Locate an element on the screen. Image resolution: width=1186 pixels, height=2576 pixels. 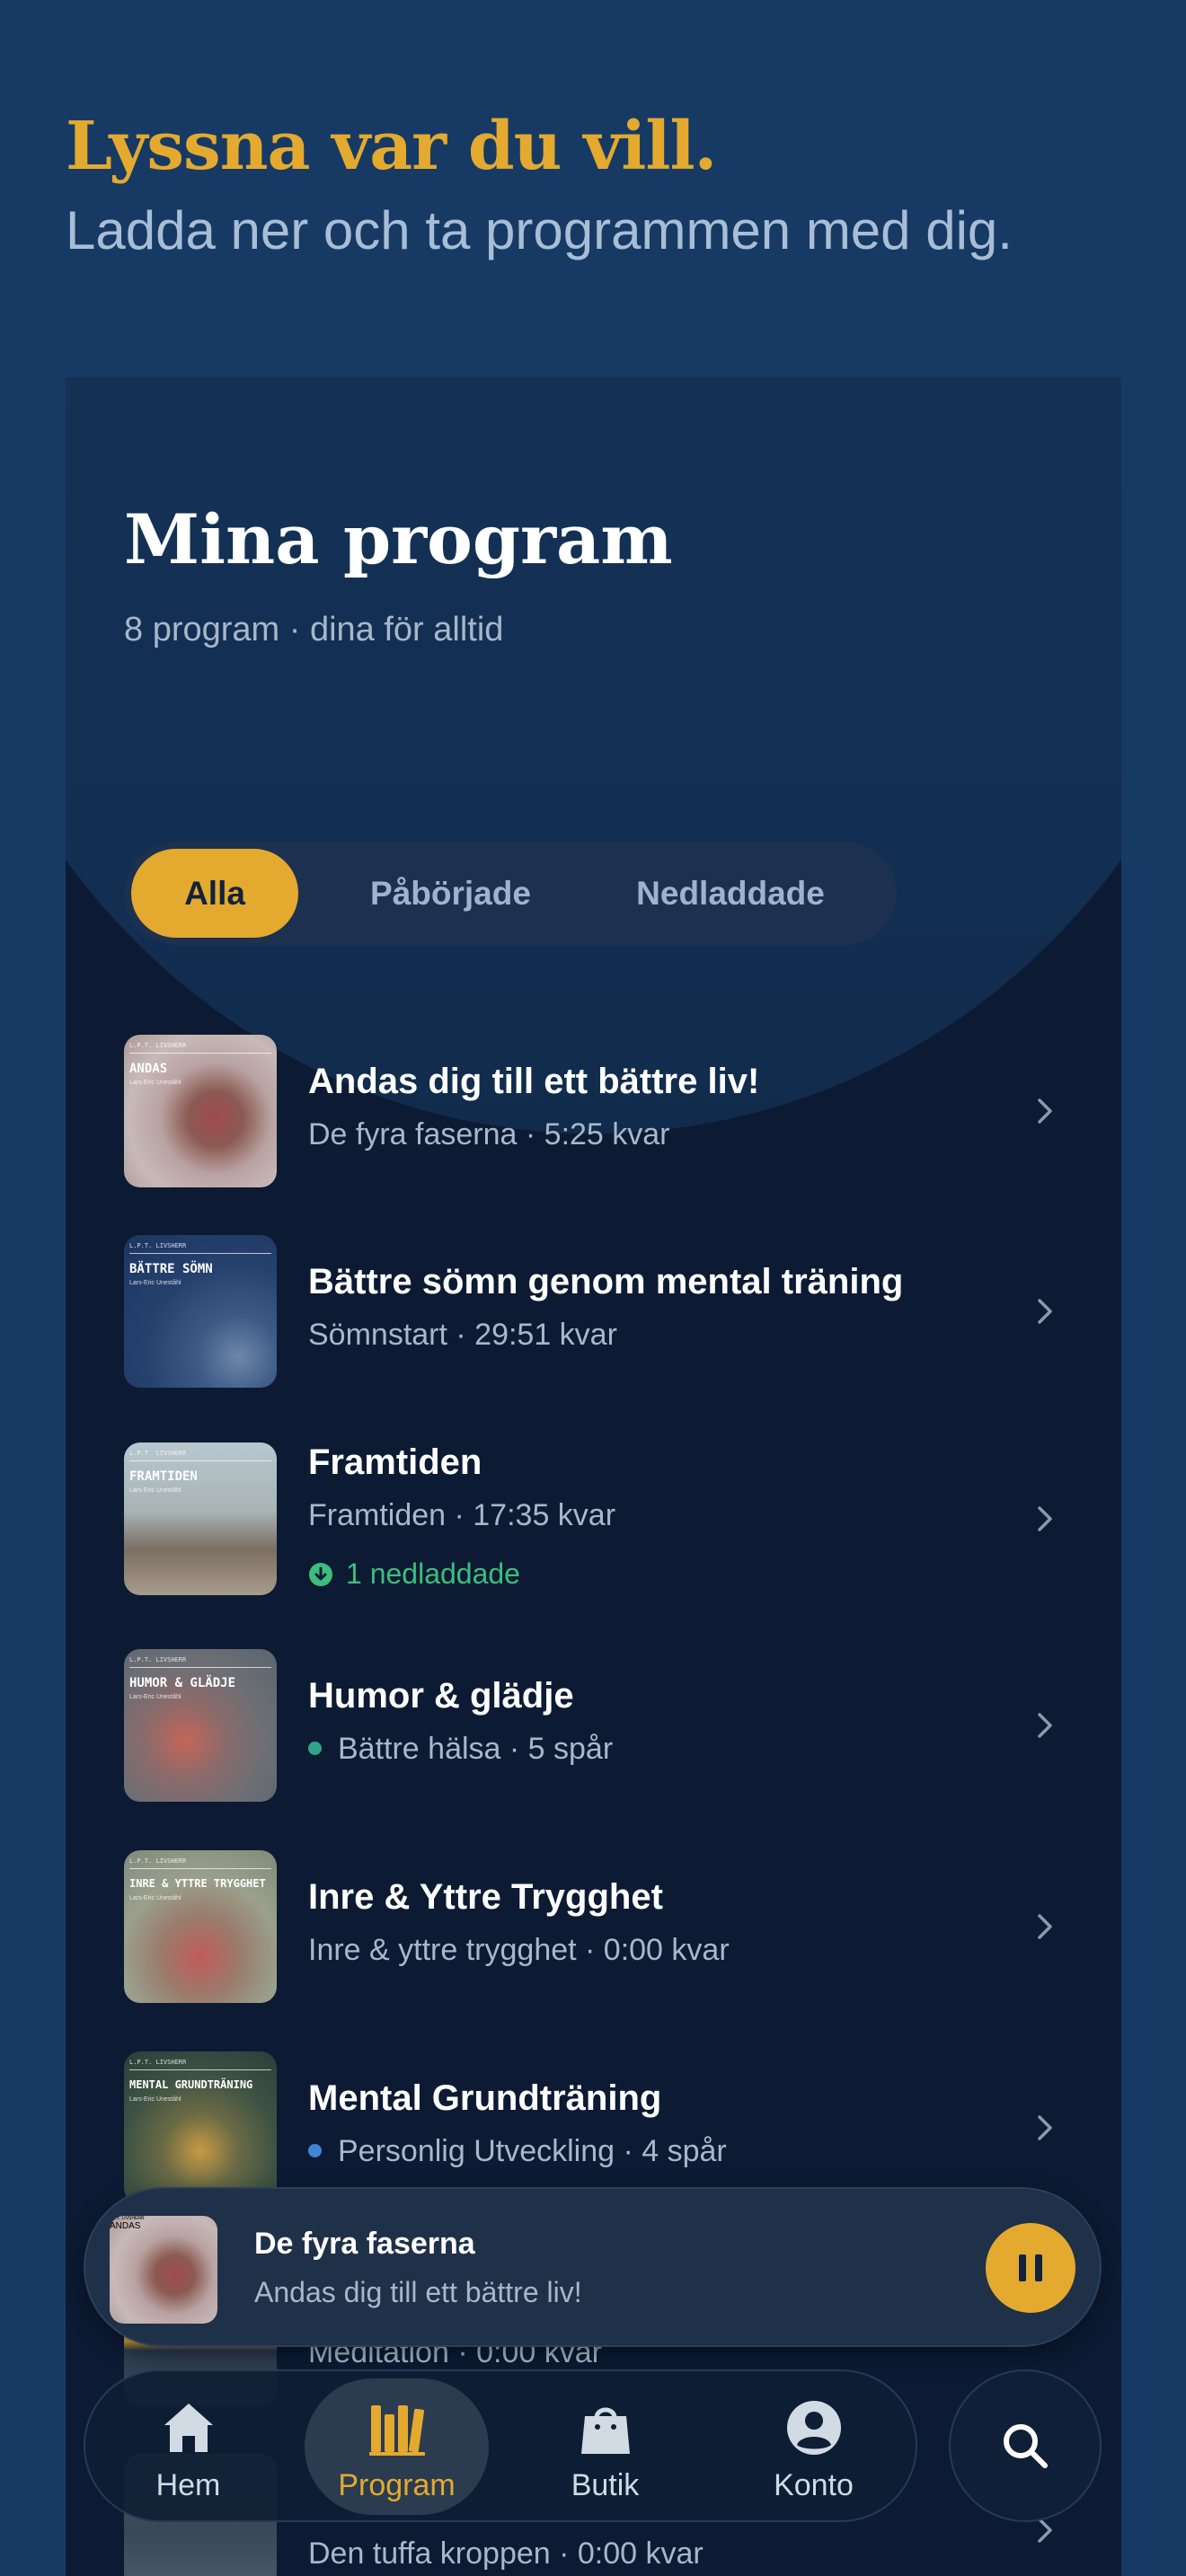
filter-started: Påbörjade is located at coordinates (450, 893).